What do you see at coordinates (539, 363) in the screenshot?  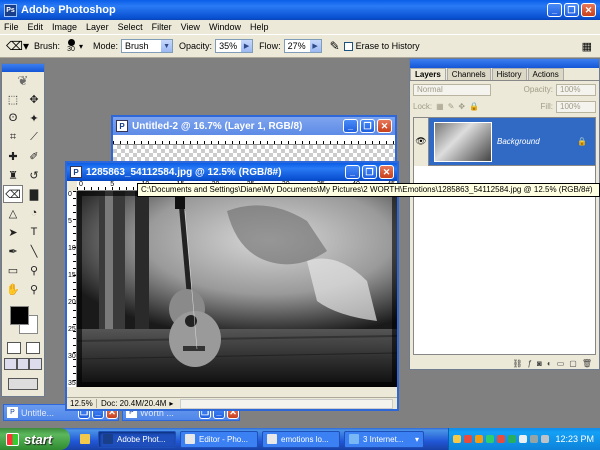 I see `mask-icon: ◙` at bounding box center [539, 363].